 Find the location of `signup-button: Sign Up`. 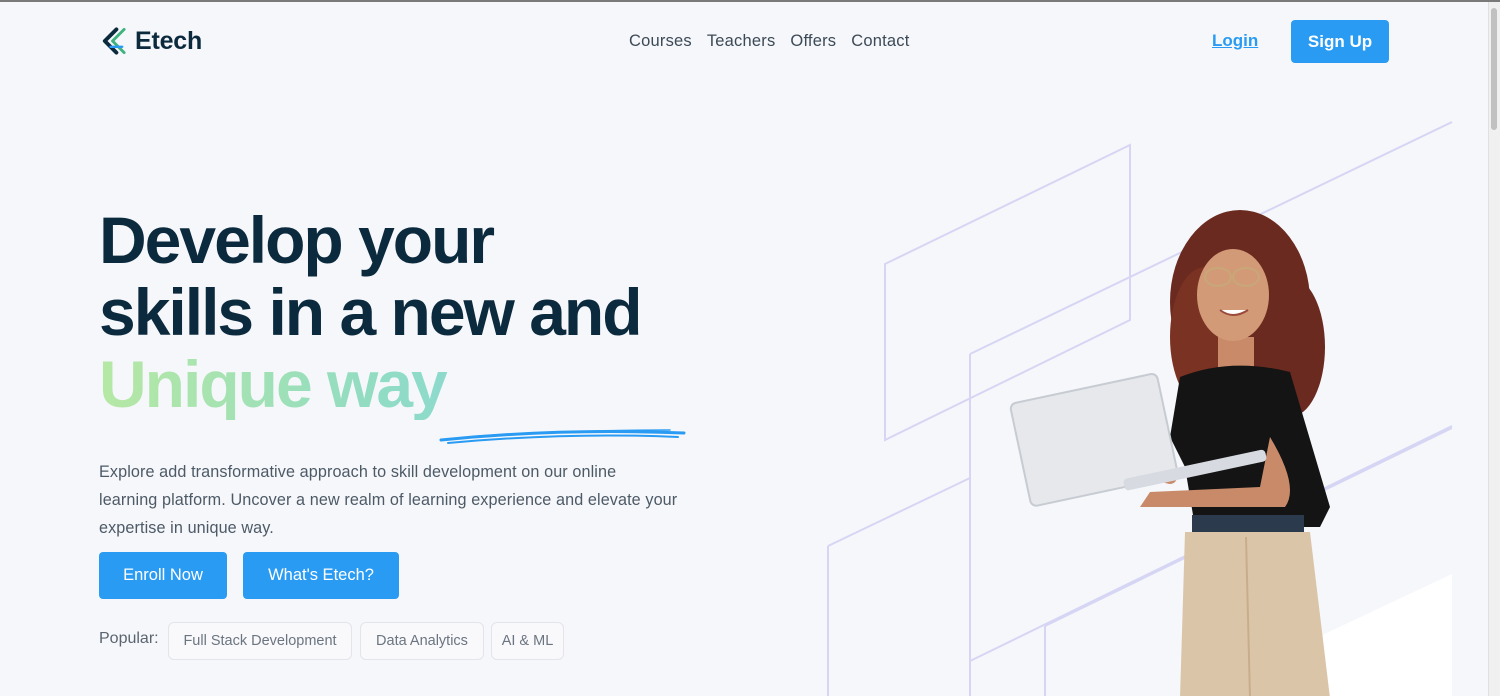

signup-button: Sign Up is located at coordinates (1340, 41).